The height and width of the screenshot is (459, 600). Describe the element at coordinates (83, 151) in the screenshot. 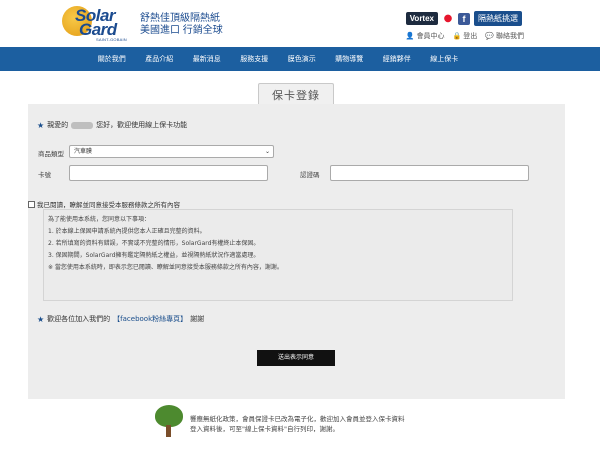

I see `product-type-value: 汽車膜` at that location.